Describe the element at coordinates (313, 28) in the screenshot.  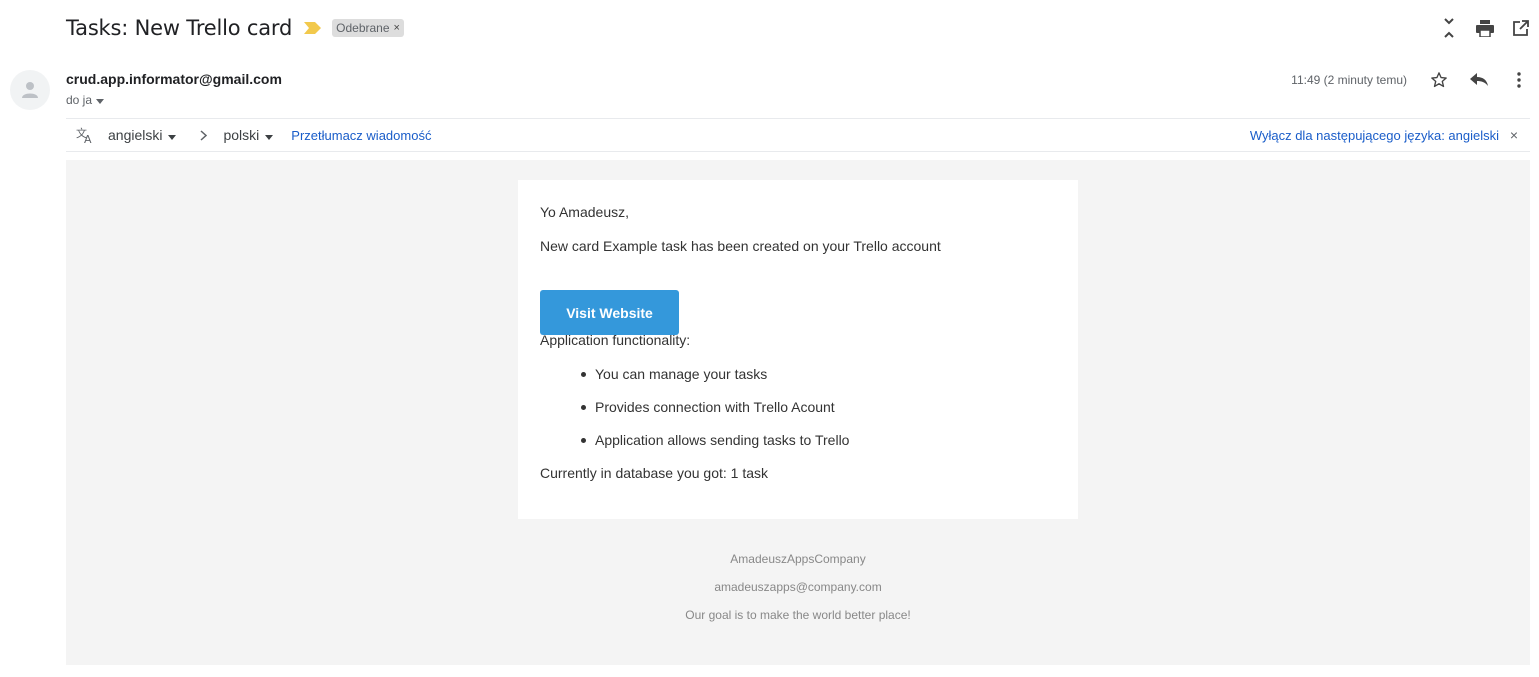
I see `importance-marker-icon` at that location.